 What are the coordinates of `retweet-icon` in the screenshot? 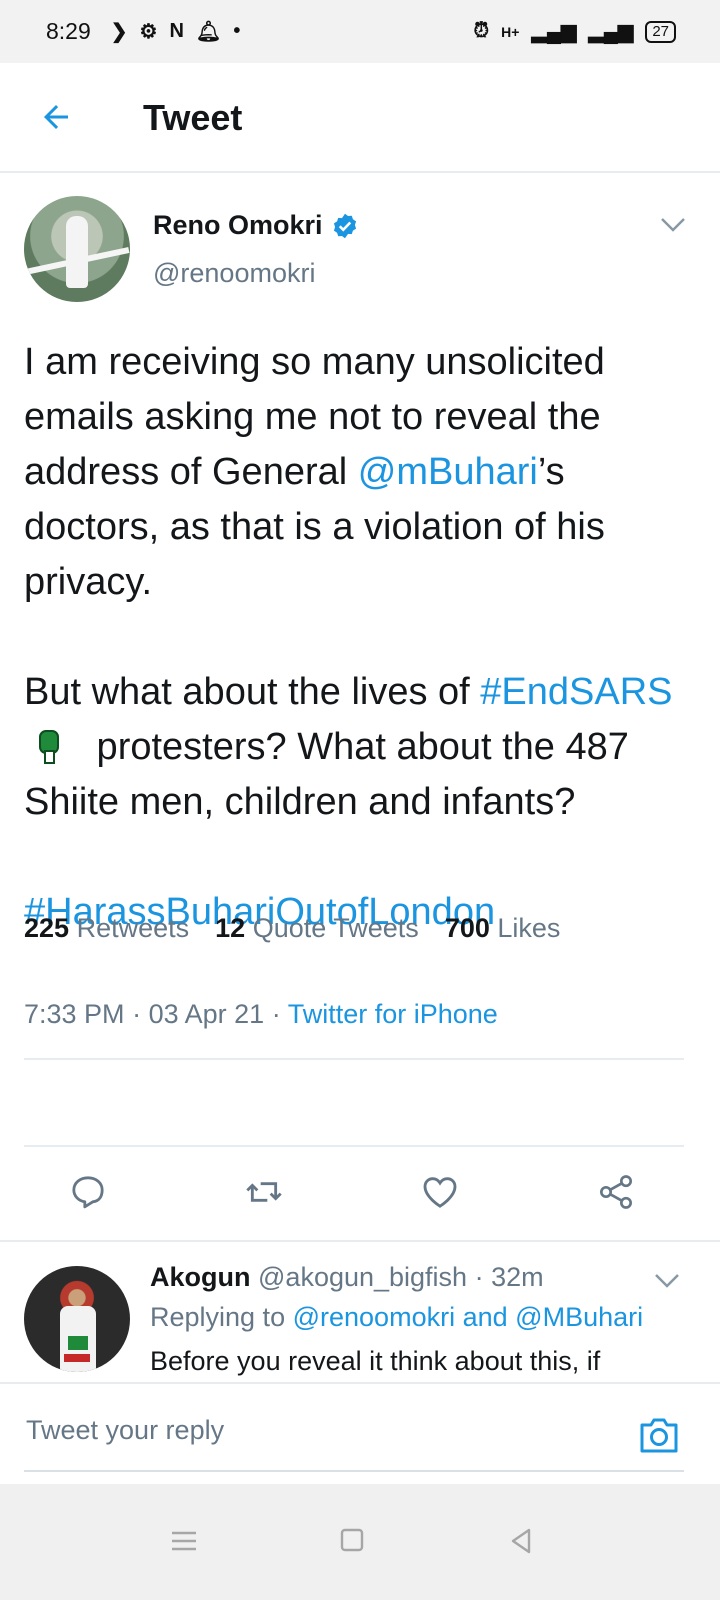 It's located at (264, 1192).